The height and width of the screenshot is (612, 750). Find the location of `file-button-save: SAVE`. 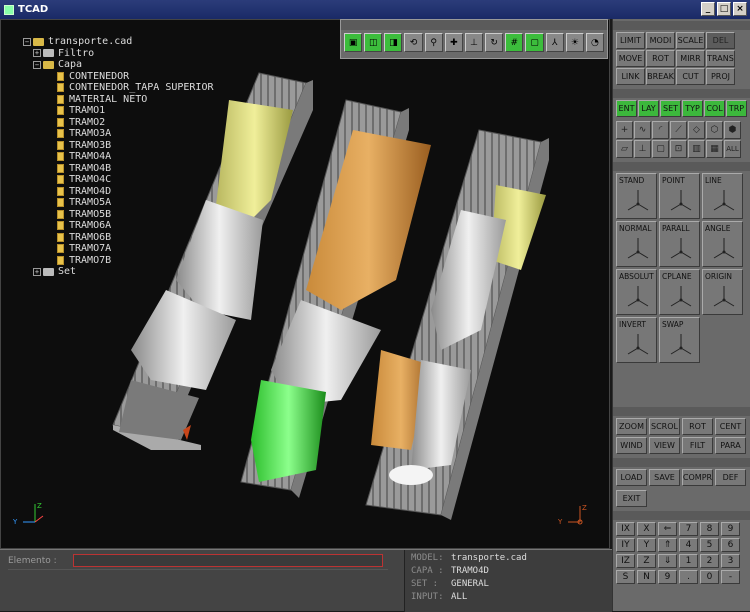

file-button-save: SAVE is located at coordinates (664, 477).